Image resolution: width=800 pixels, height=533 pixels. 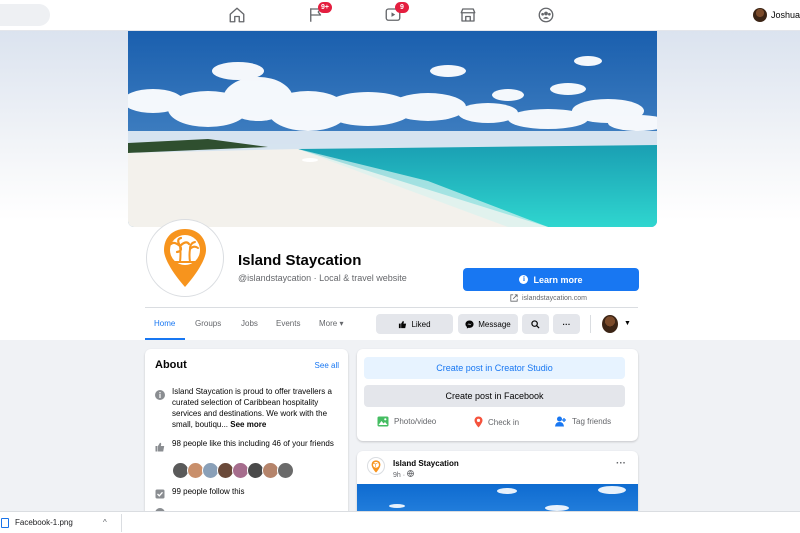 What do you see at coordinates (288, 323) in the screenshot?
I see `tab-events: Events` at bounding box center [288, 323].